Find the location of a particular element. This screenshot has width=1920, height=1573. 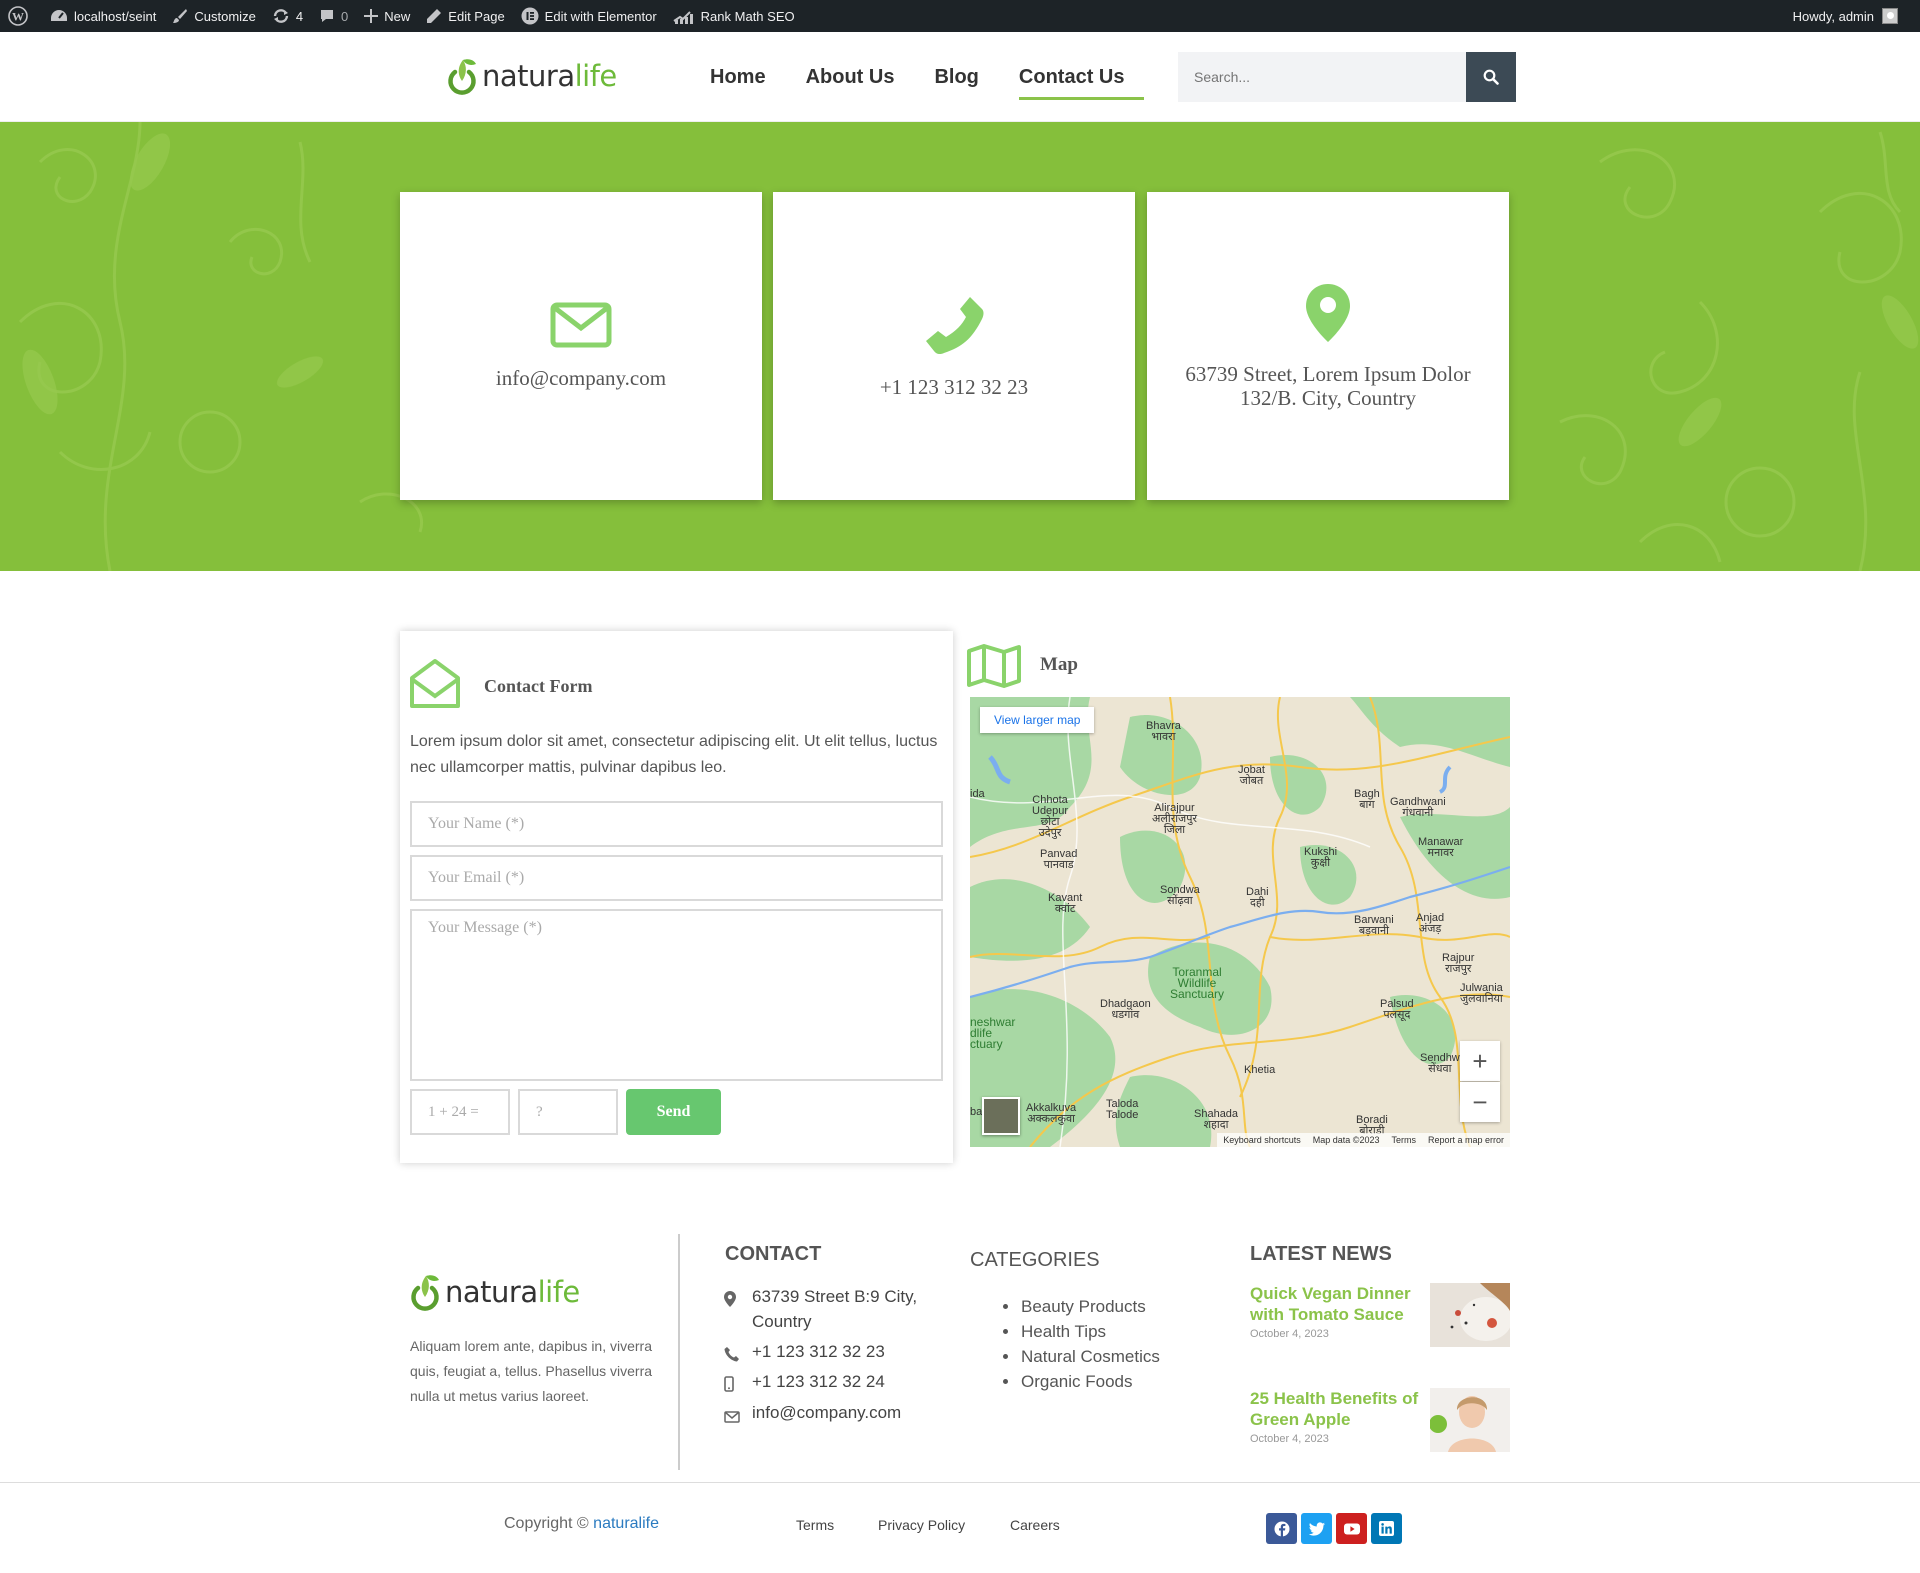

plus-icon is located at coordinates (371, 16).